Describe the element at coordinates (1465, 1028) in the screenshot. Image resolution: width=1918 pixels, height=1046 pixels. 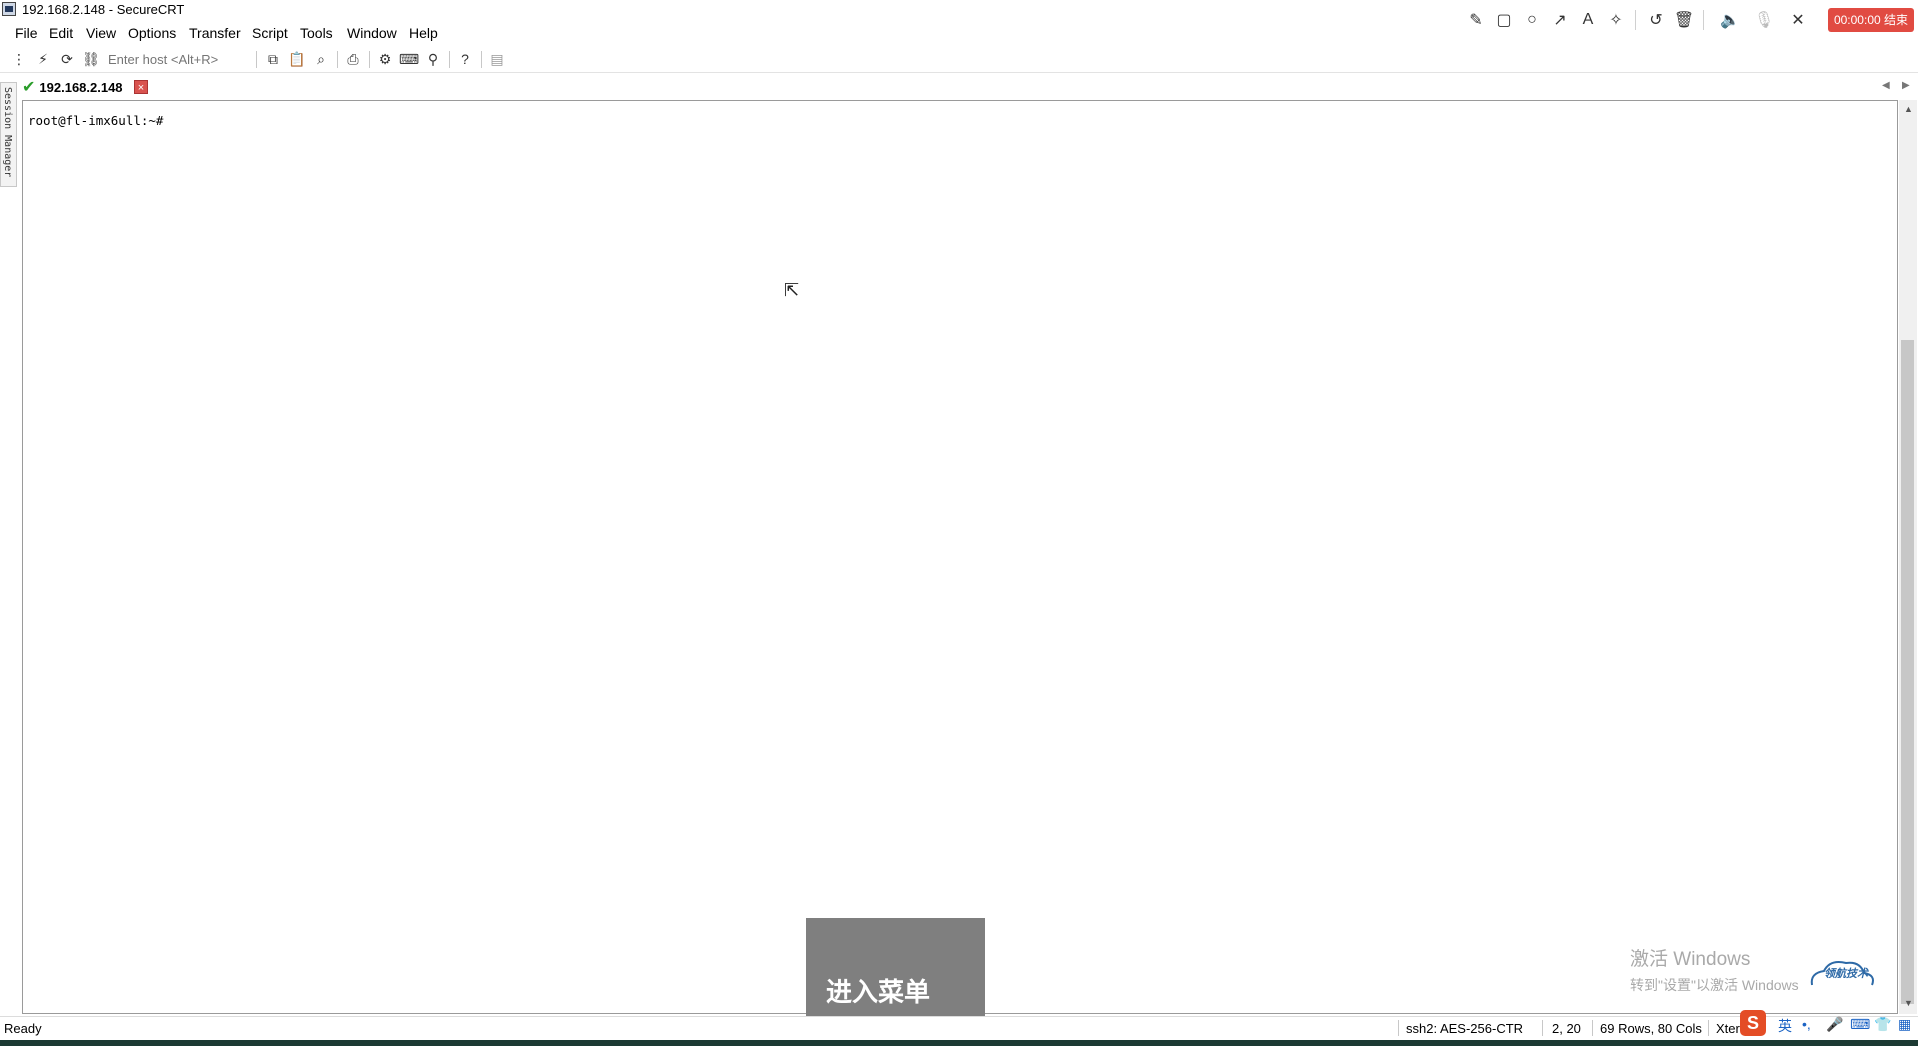
I see `status-encryption: ssh2: AES-256-CTR` at that location.